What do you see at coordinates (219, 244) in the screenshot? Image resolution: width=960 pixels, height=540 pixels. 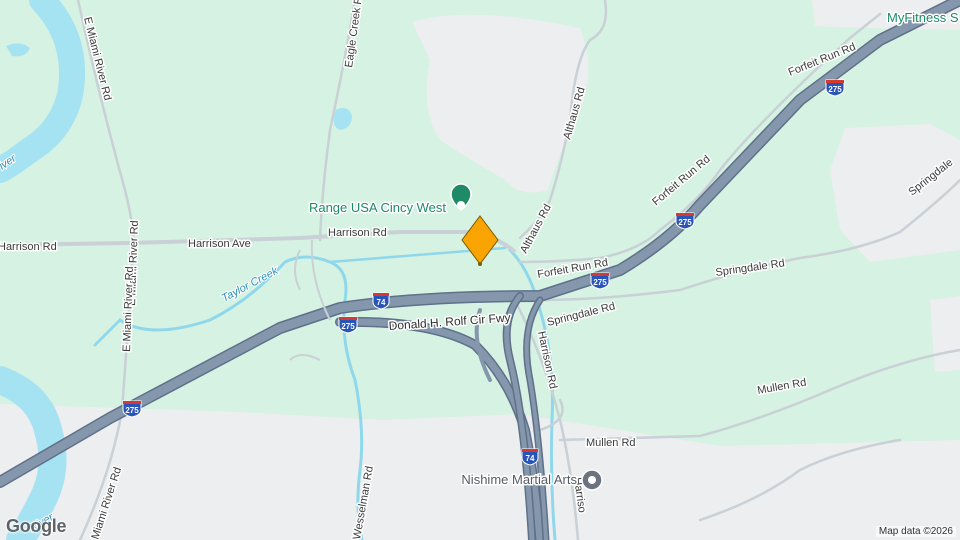 I see `road-label: Harrison Ave` at bounding box center [219, 244].